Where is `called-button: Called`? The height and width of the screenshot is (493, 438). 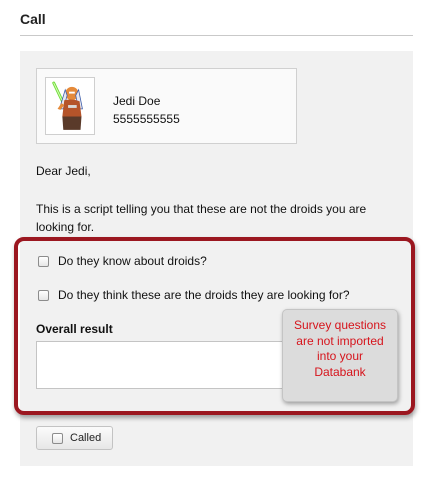 called-button: Called is located at coordinates (74, 438).